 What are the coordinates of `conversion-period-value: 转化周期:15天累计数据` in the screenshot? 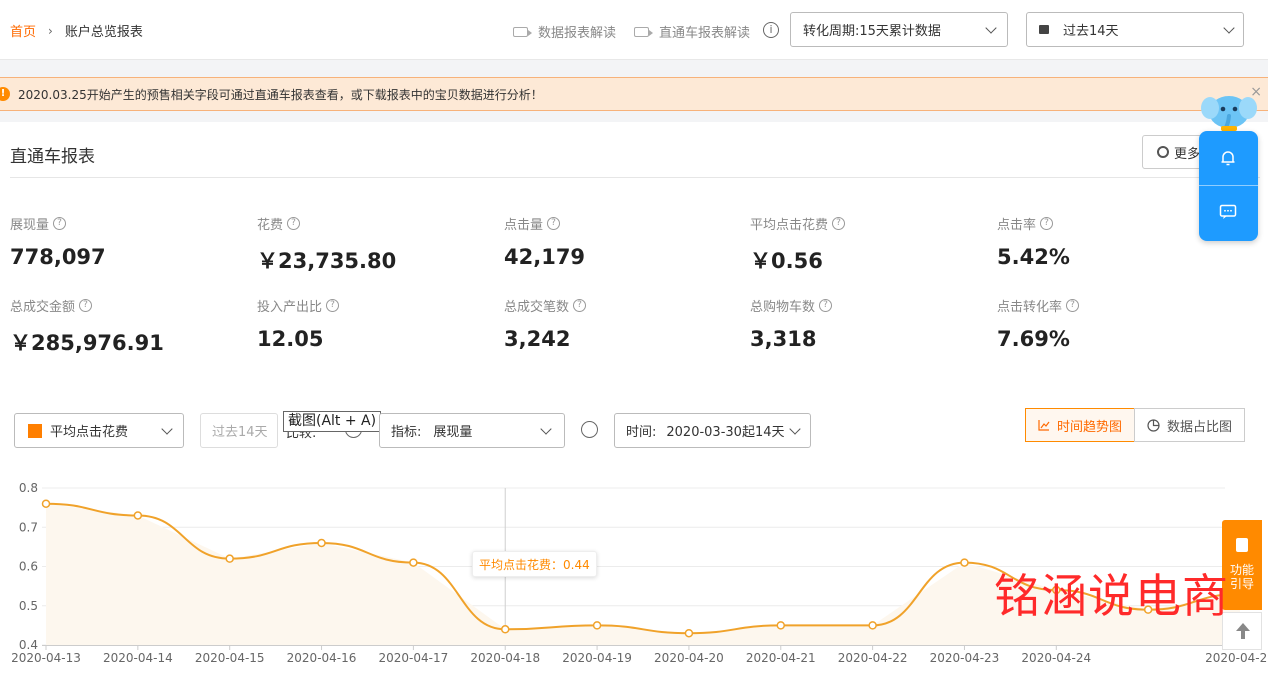 It's located at (872, 31).